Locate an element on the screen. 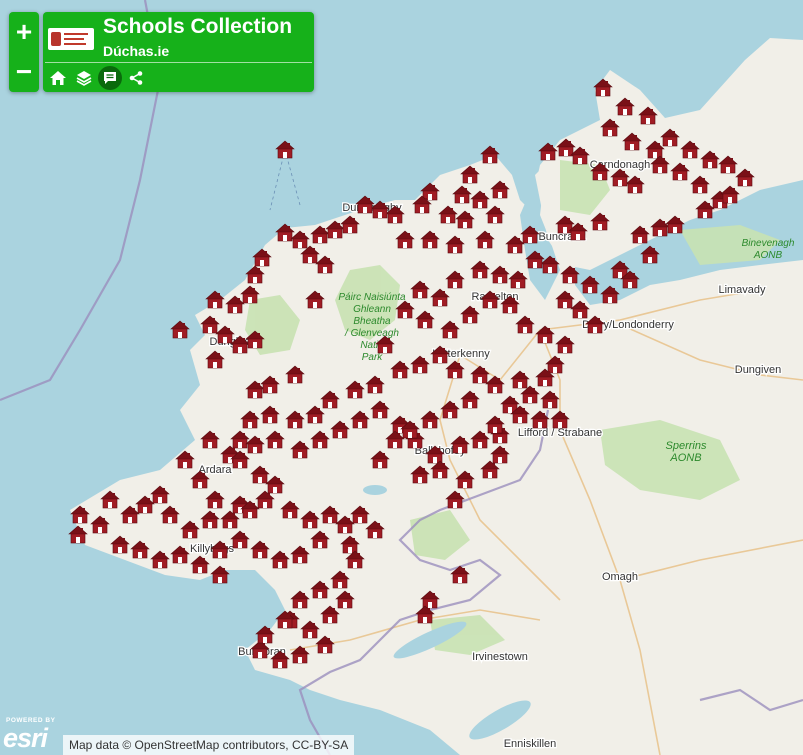 The height and width of the screenshot is (755, 803). comment-button is located at coordinates (110, 78).